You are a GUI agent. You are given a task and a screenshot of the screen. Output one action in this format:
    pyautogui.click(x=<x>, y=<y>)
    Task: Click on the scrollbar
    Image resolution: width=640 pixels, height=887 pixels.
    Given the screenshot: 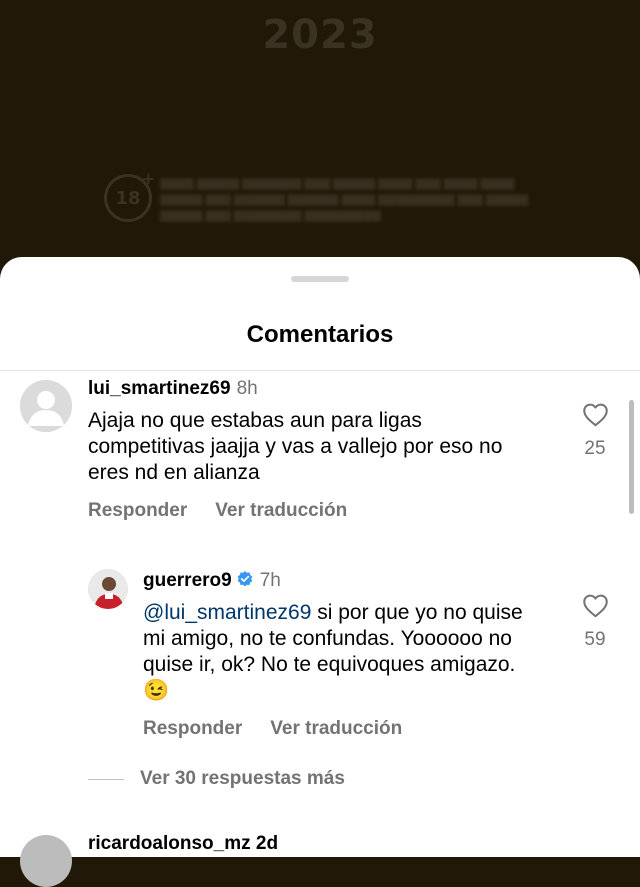 What is the action you would take?
    pyautogui.click(x=631, y=457)
    